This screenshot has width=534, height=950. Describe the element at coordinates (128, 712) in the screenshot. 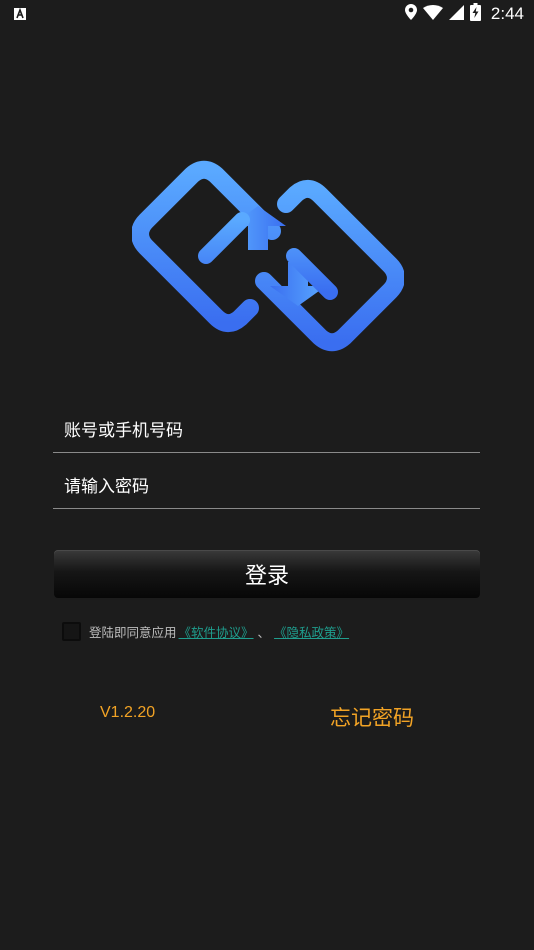

I see `version-label: V1.2.20` at that location.